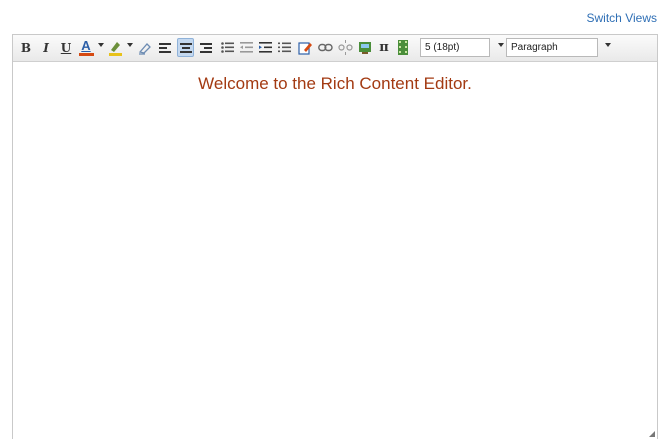 The width and height of the screenshot is (670, 439). I want to click on italic-button: I, so click(46, 47).